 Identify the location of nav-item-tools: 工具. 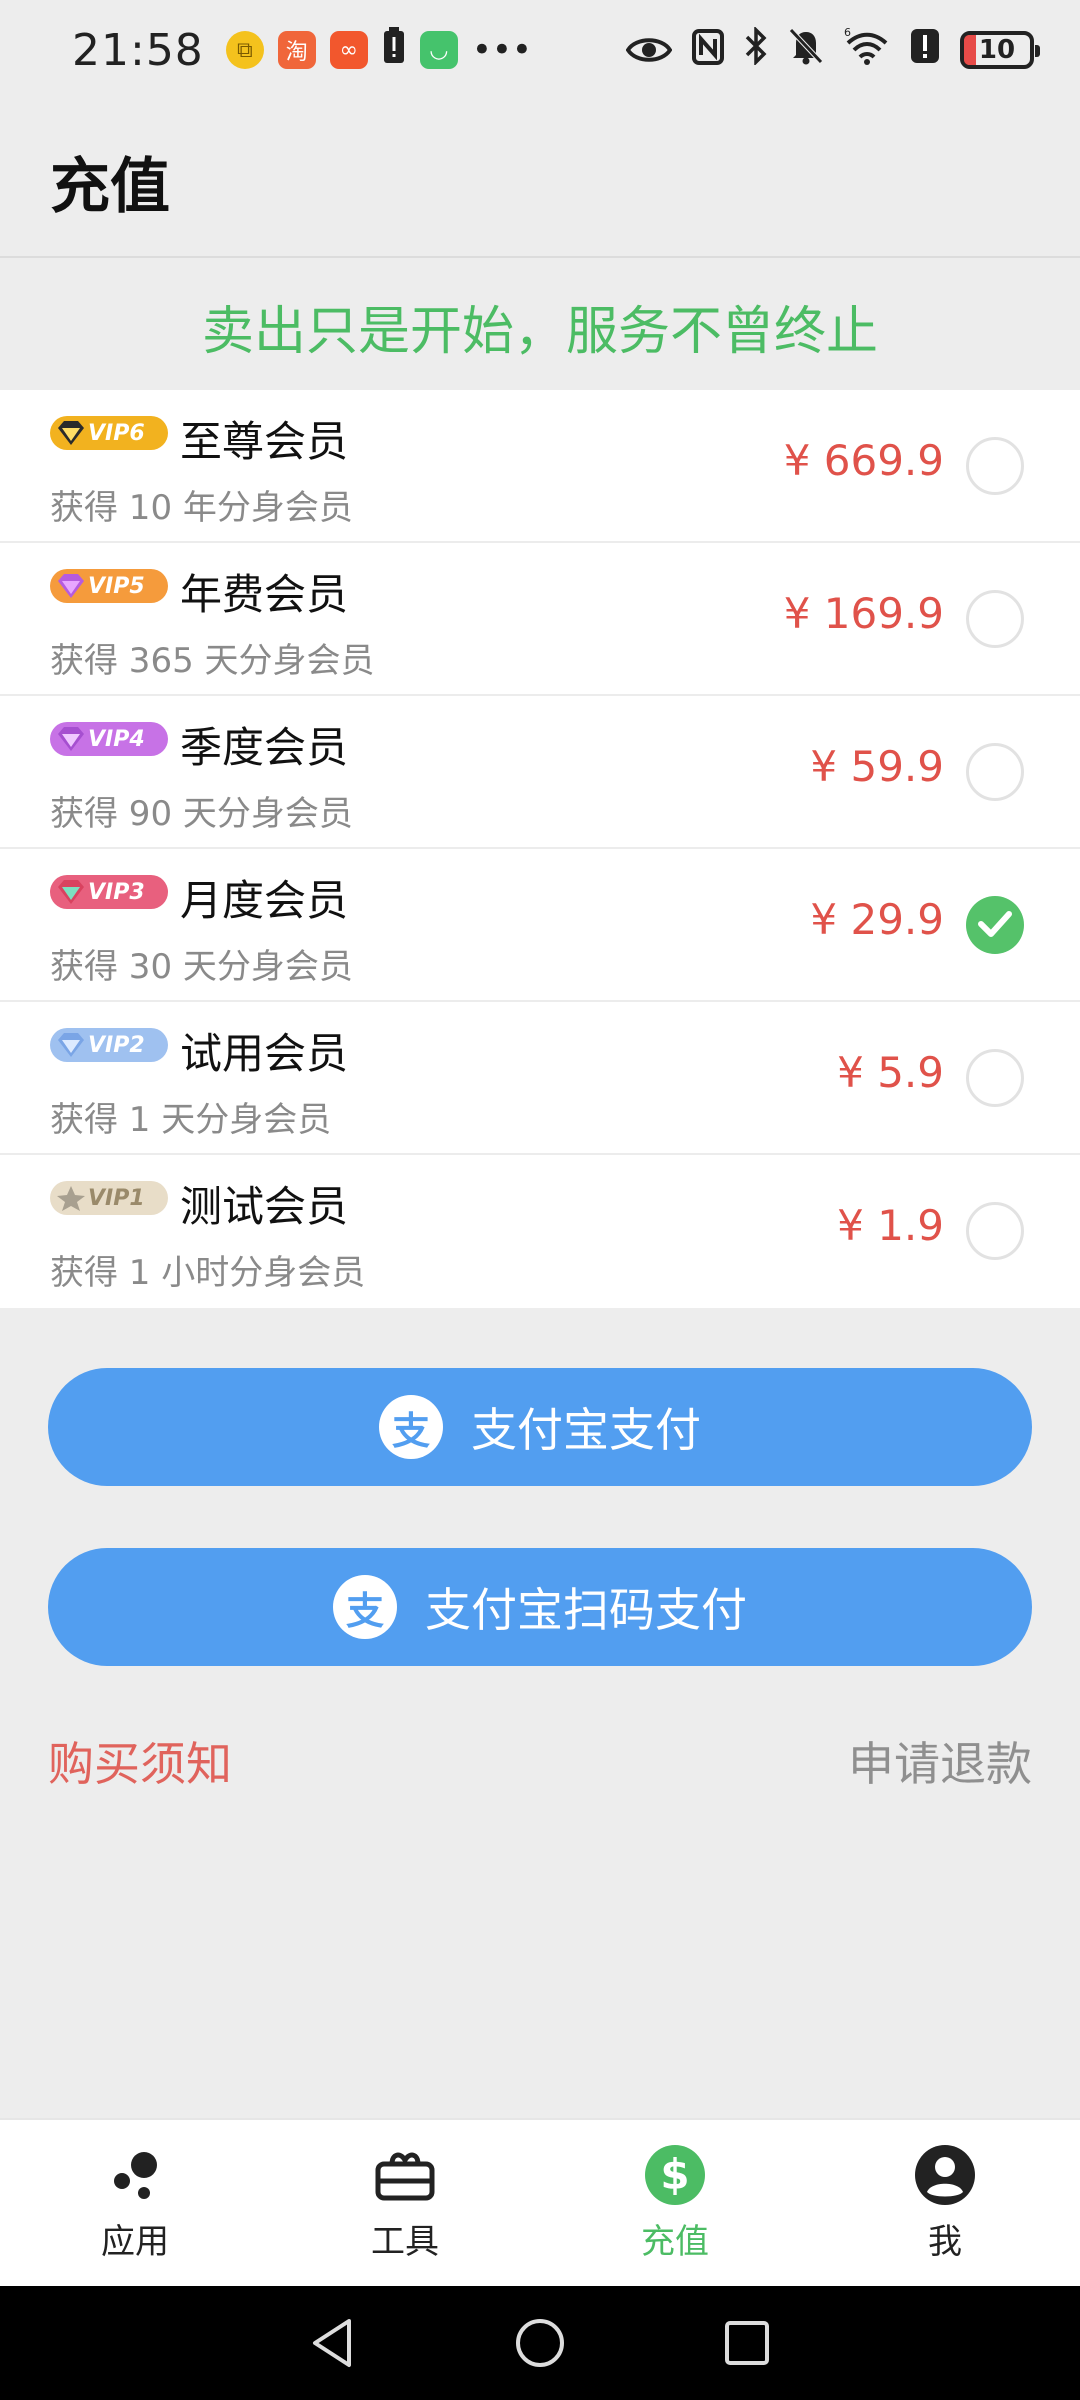
(405, 2203).